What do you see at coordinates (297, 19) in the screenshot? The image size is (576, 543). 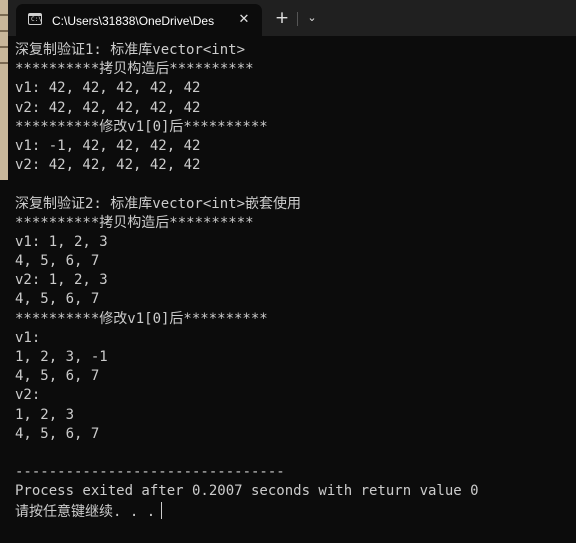 I see `tab-separator` at bounding box center [297, 19].